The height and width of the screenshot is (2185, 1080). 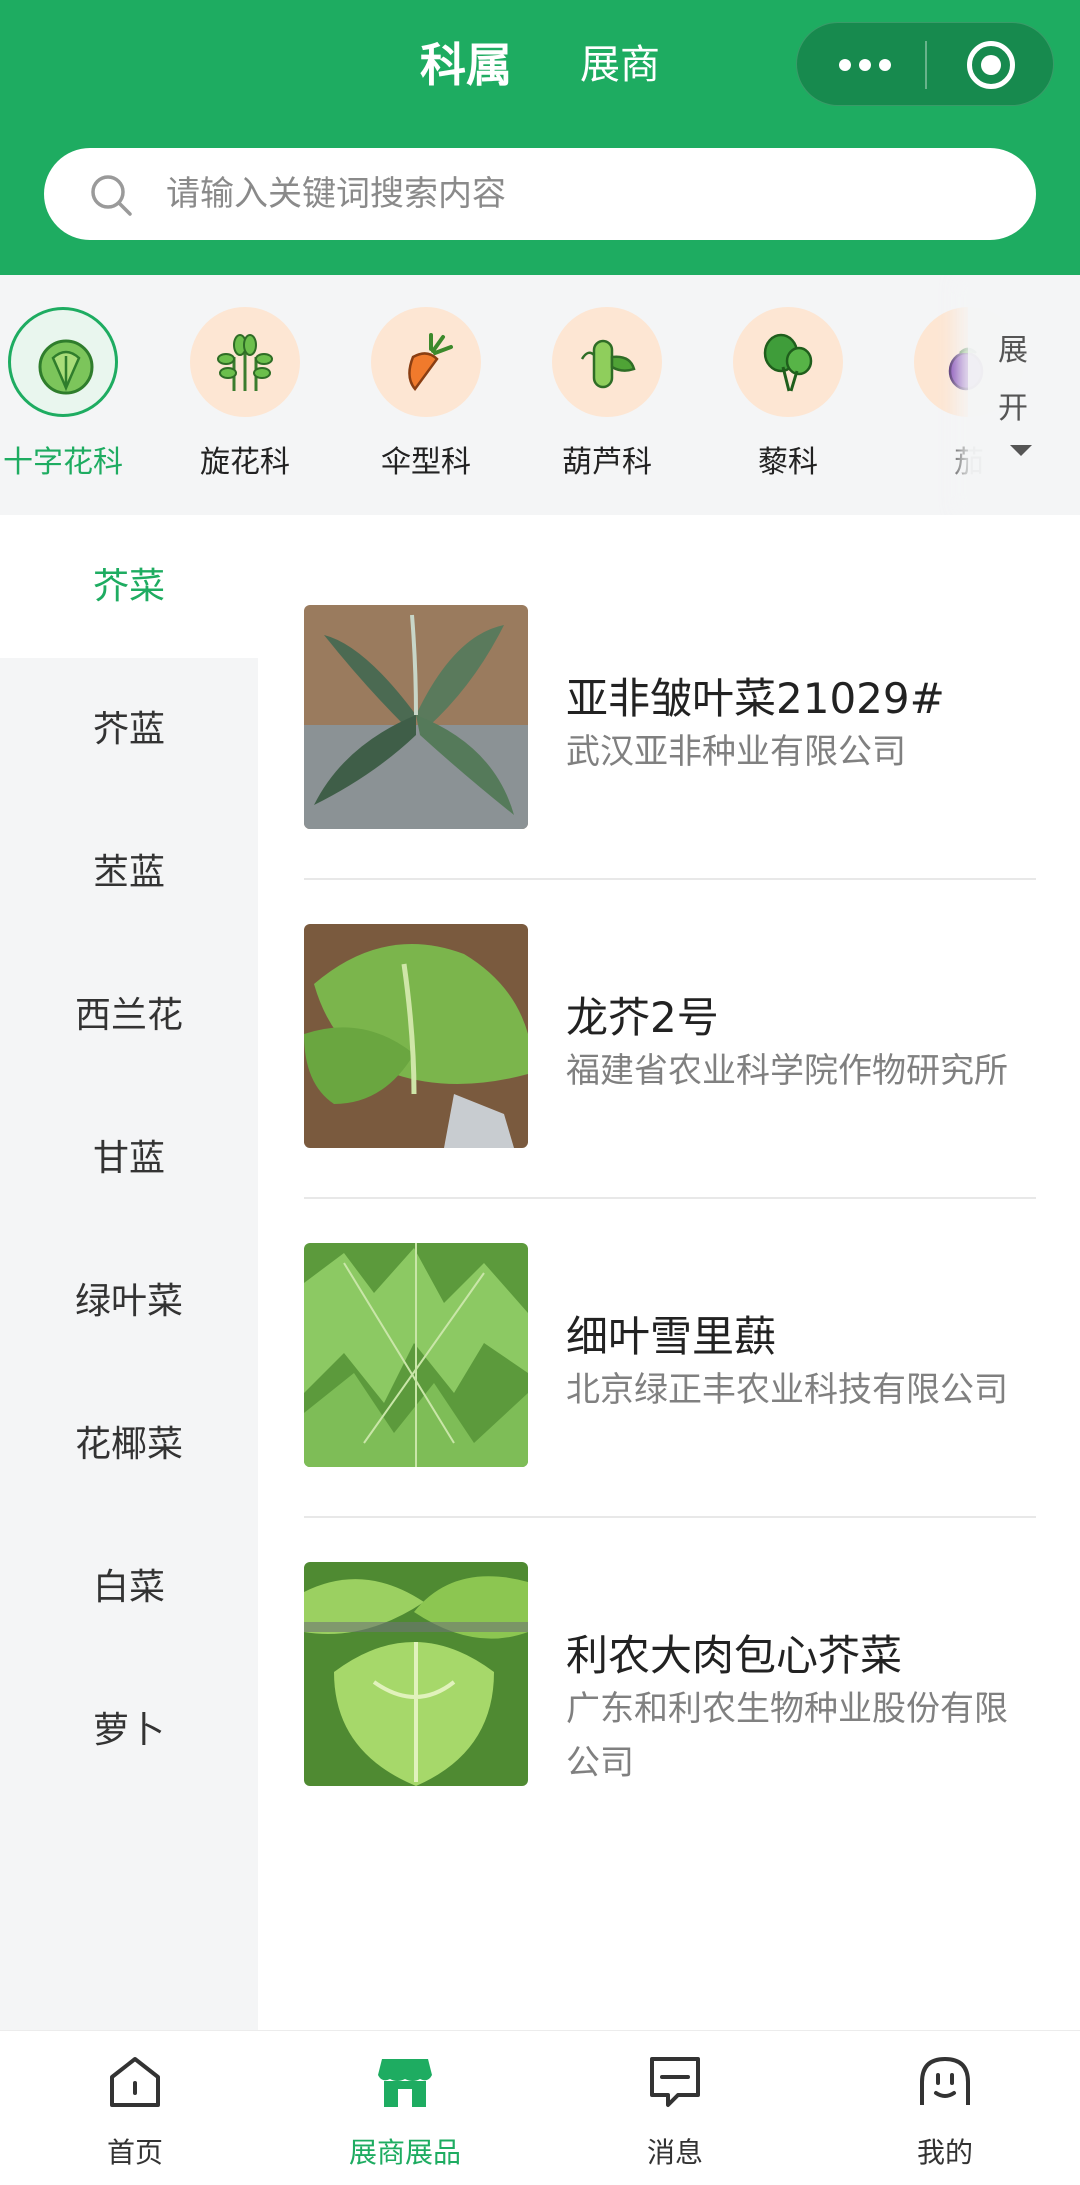 What do you see at coordinates (405, 2083) in the screenshot?
I see `store-icon` at bounding box center [405, 2083].